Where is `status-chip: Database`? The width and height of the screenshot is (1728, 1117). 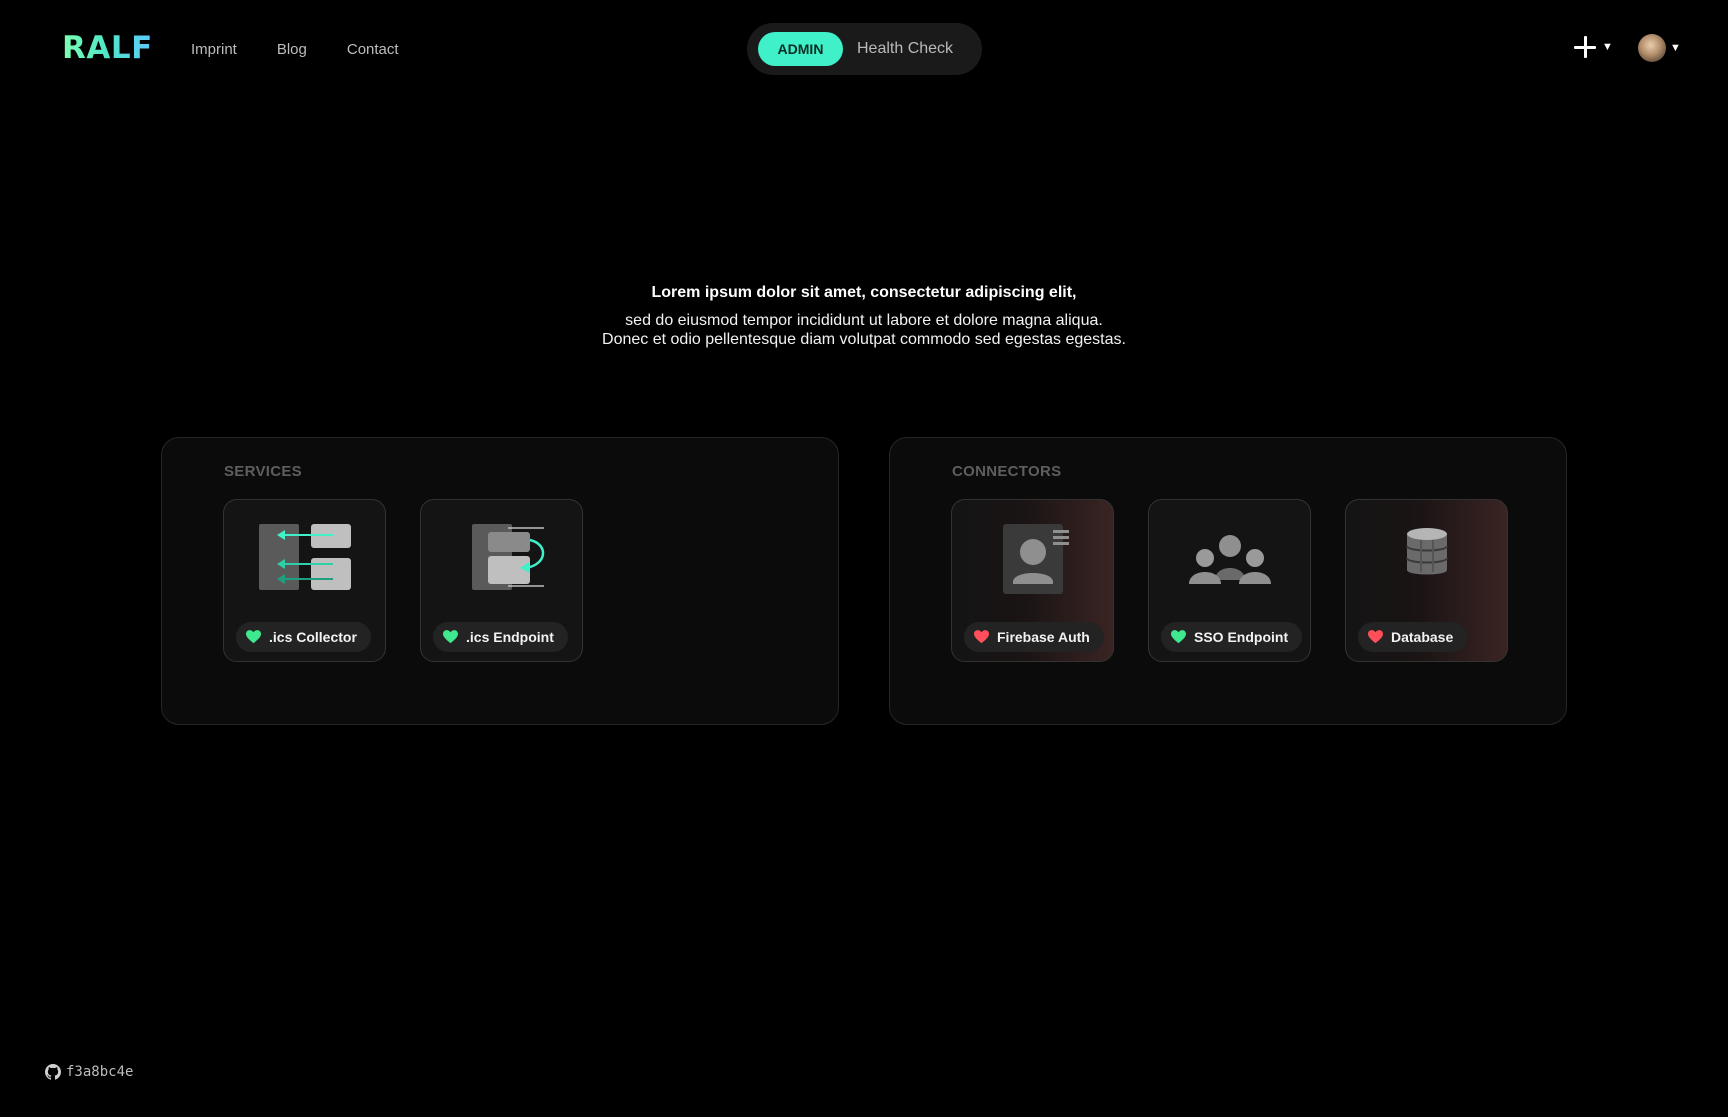
status-chip: Database is located at coordinates (1413, 637).